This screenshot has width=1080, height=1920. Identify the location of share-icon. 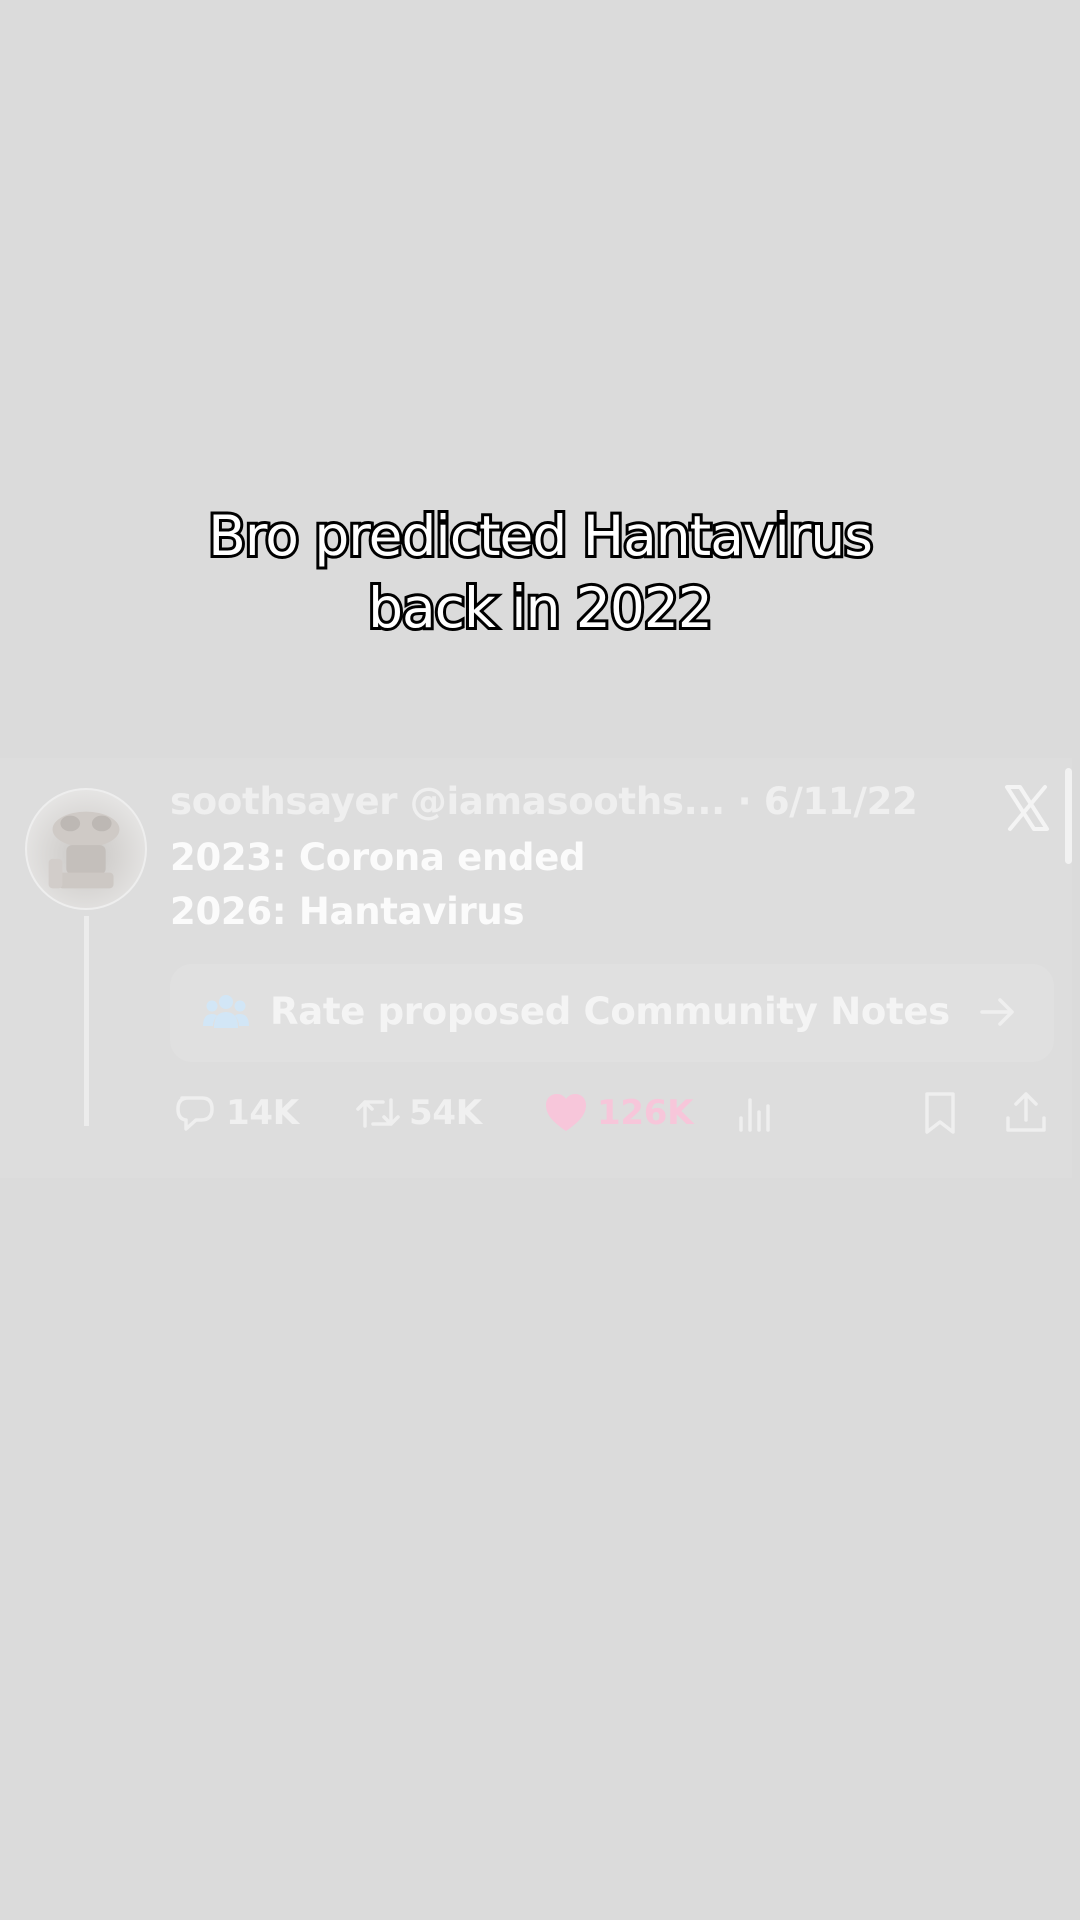
(1026, 1112).